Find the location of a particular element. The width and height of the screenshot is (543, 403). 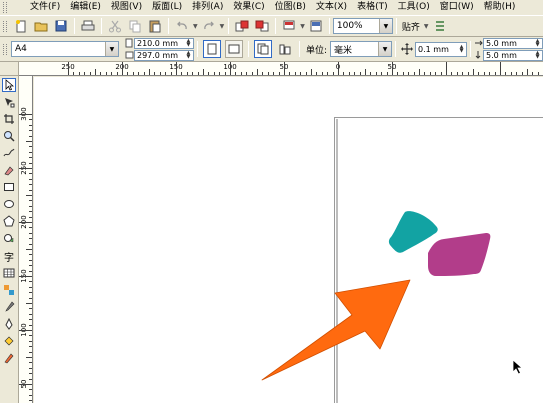

snap-to-label: 贴齐 is located at coordinates (411, 26).